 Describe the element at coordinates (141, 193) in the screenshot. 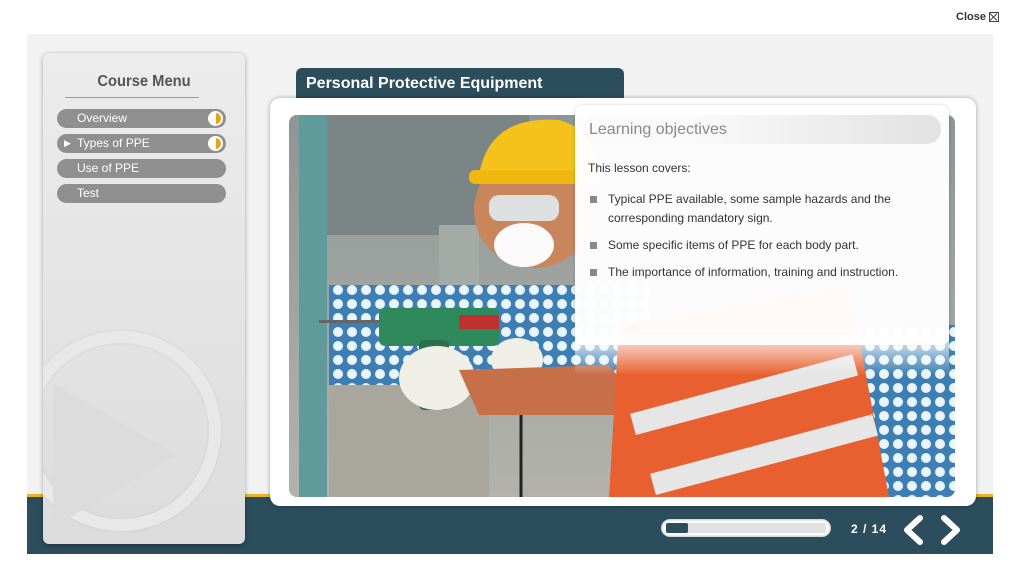

I see `menu-item-test: Test` at that location.